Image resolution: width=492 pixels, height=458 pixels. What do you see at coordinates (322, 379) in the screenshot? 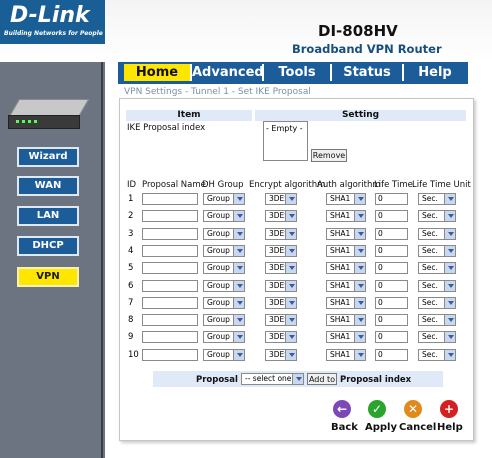
I see `add-to-button: Add to` at bounding box center [322, 379].